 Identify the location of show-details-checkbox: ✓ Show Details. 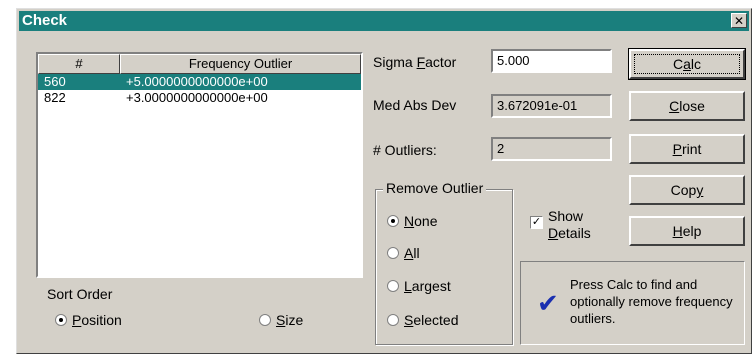
(560, 225).